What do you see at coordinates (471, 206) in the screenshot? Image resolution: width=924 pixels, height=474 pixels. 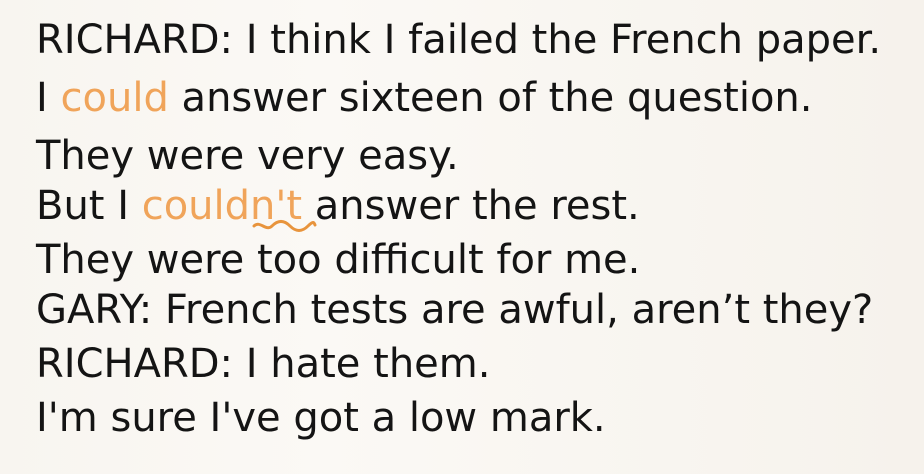 I see `line-4-text-end: answer the rest.` at bounding box center [471, 206].